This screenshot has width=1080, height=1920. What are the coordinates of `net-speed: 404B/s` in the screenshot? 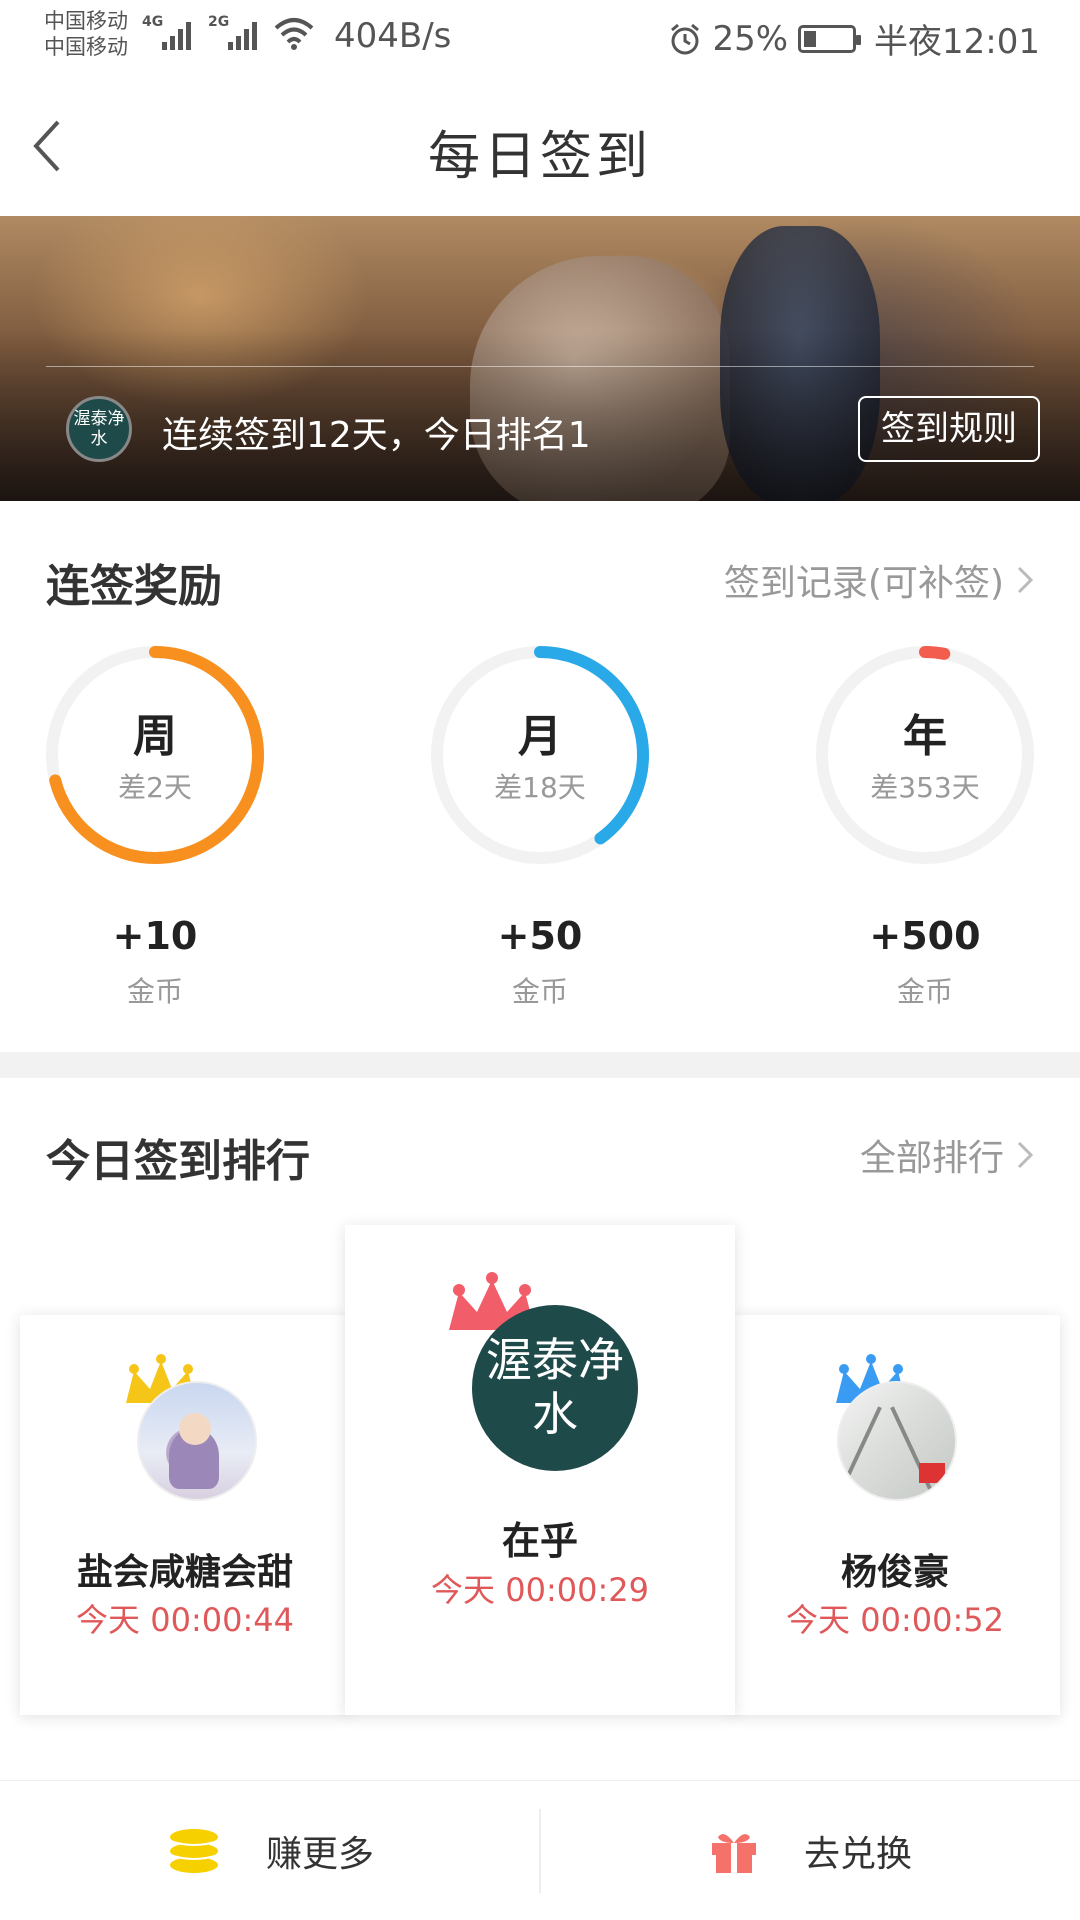 It's located at (393, 36).